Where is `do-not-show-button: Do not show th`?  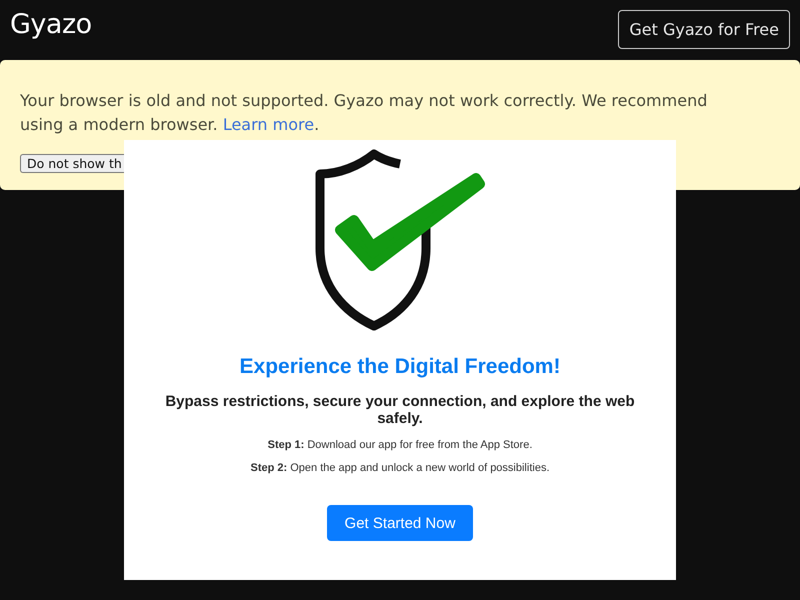
do-not-show-button: Do not show th is located at coordinates (72, 163).